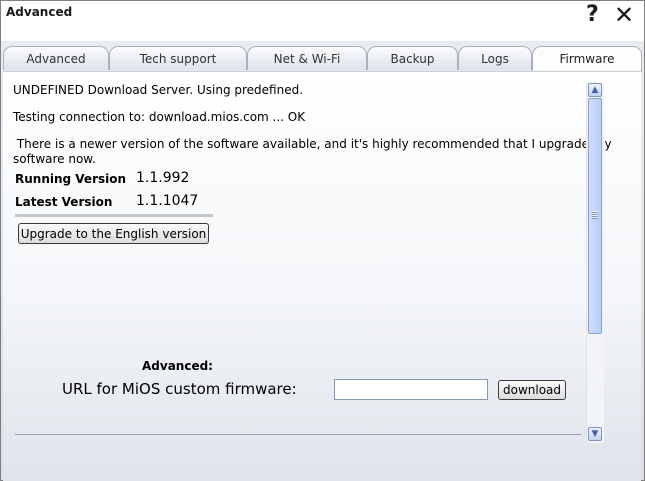 This screenshot has width=645, height=481. Describe the element at coordinates (587, 59) in the screenshot. I see `tab-firmware: Firmware` at that location.